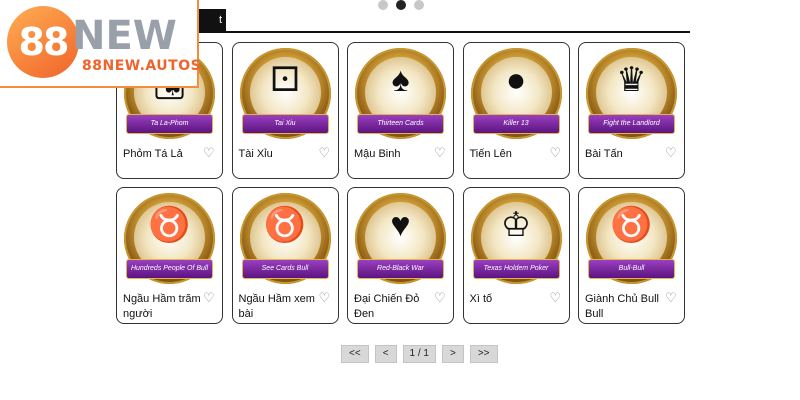 This screenshot has width=800, height=400. Describe the element at coordinates (481, 299) in the screenshot. I see `game-name: Xì tố` at that location.